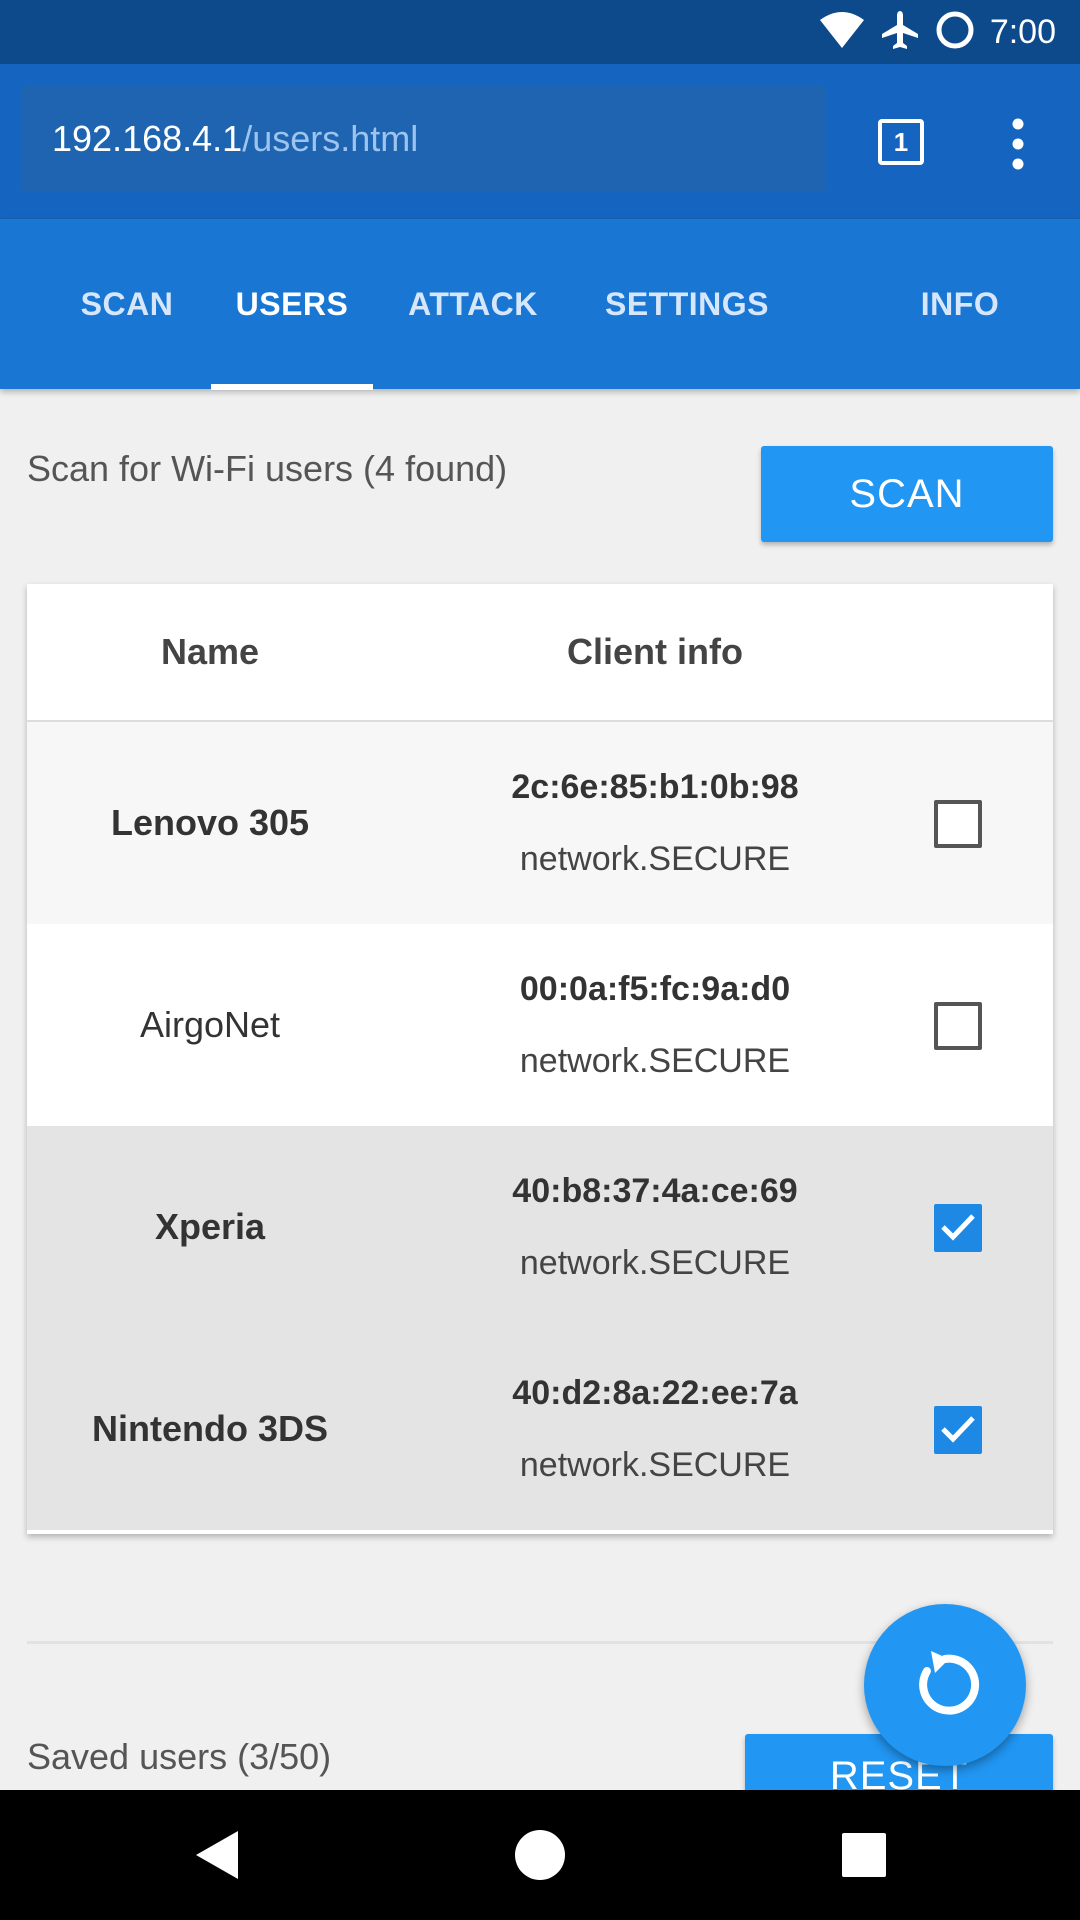  Describe the element at coordinates (292, 304) in the screenshot. I see `tab-users: USERS` at that location.